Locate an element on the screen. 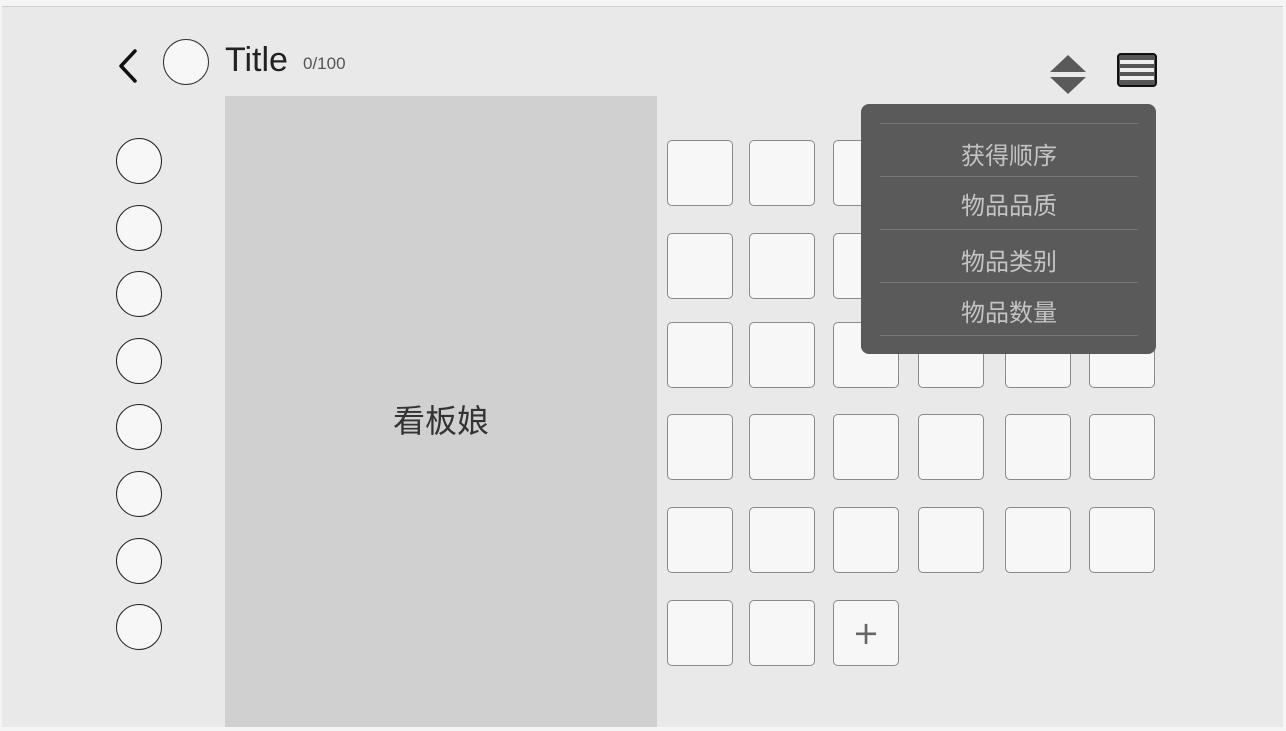 This screenshot has width=1286, height=731. sort-option-acquire-order: 获得顺序 is located at coordinates (1009, 156).